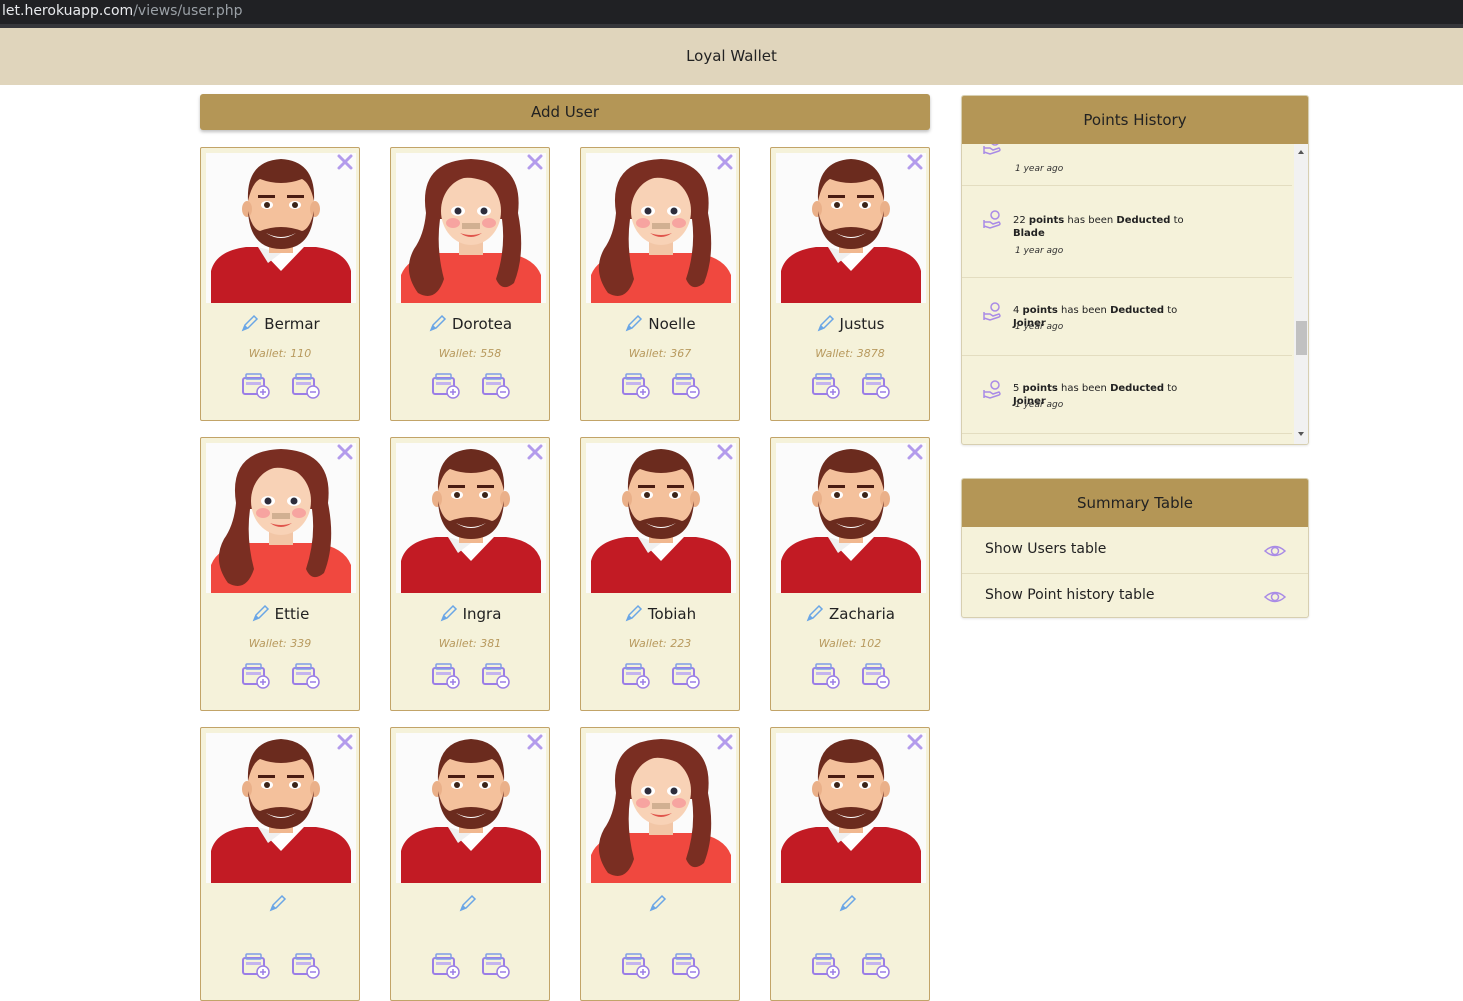 The height and width of the screenshot is (1001, 1463). Describe the element at coordinates (292, 614) in the screenshot. I see `user-name: Ettie` at that location.